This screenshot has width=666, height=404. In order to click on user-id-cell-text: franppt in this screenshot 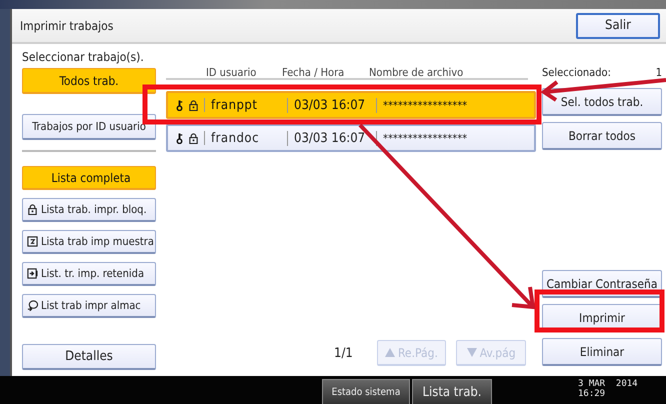, I will do `click(234, 105)`.